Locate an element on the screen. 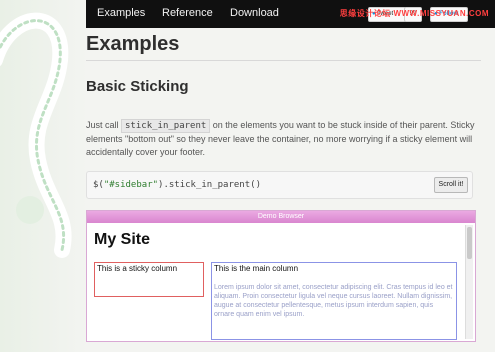 The width and height of the screenshot is (495, 352). intro-text-part1: Just call is located at coordinates (104, 125).